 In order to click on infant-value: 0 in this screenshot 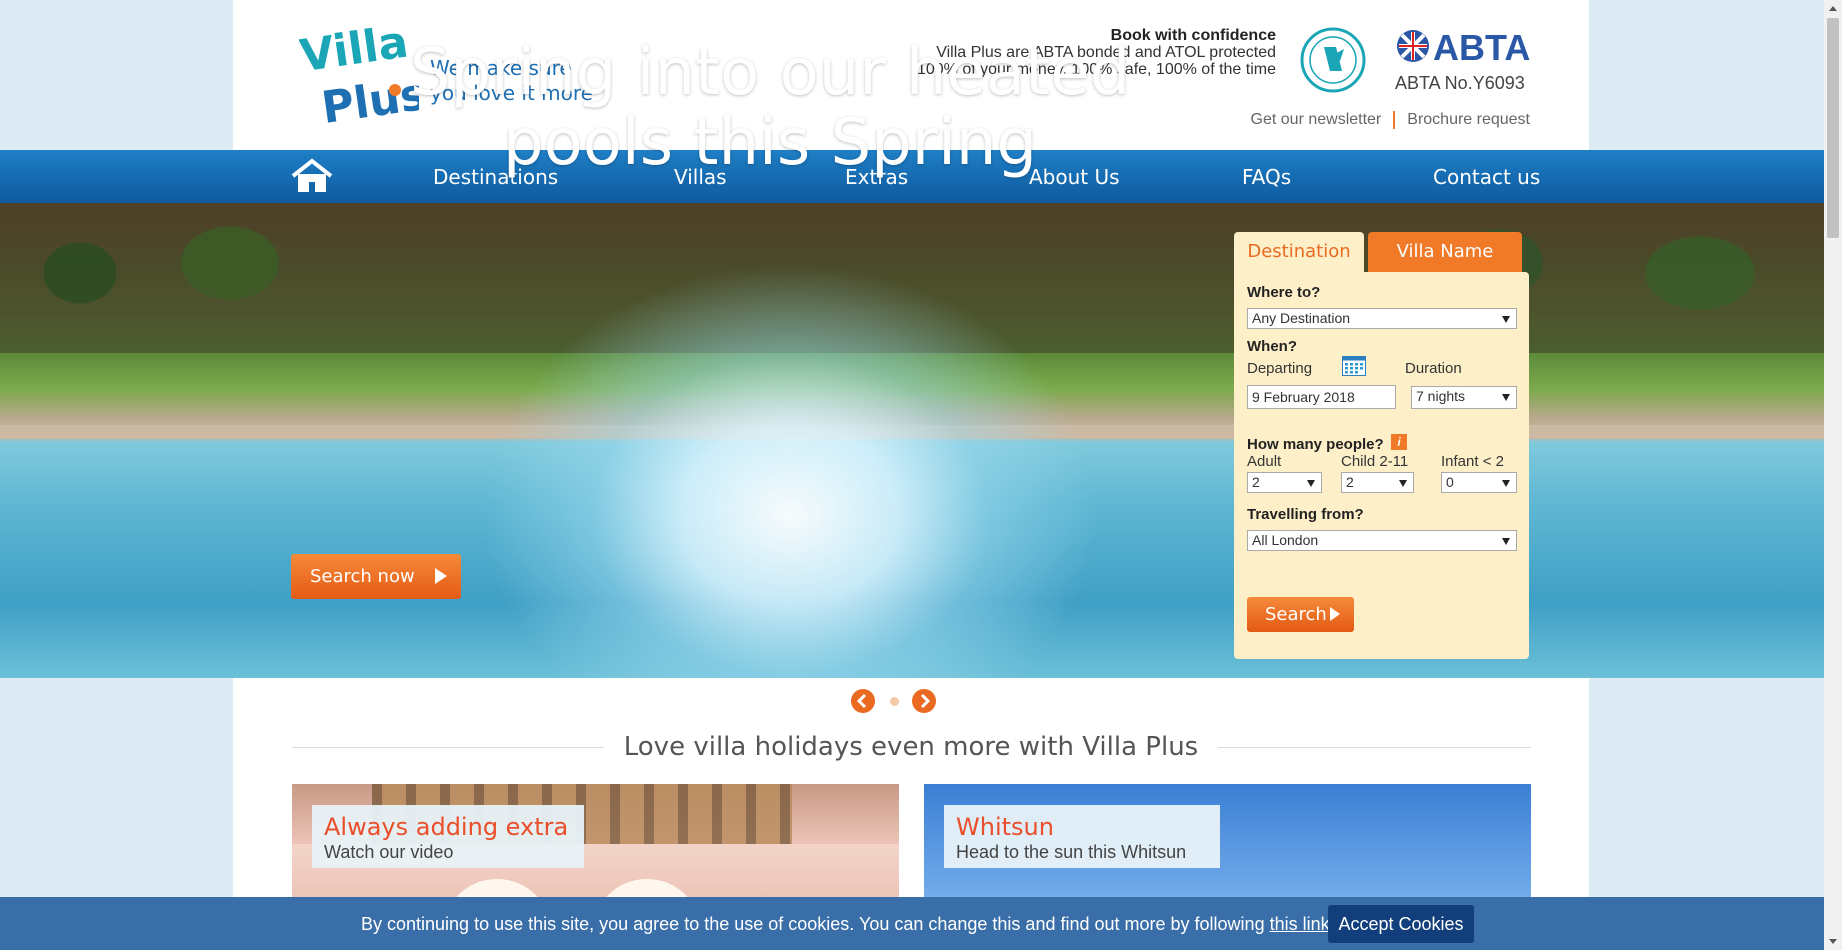, I will do `click(1450, 482)`.